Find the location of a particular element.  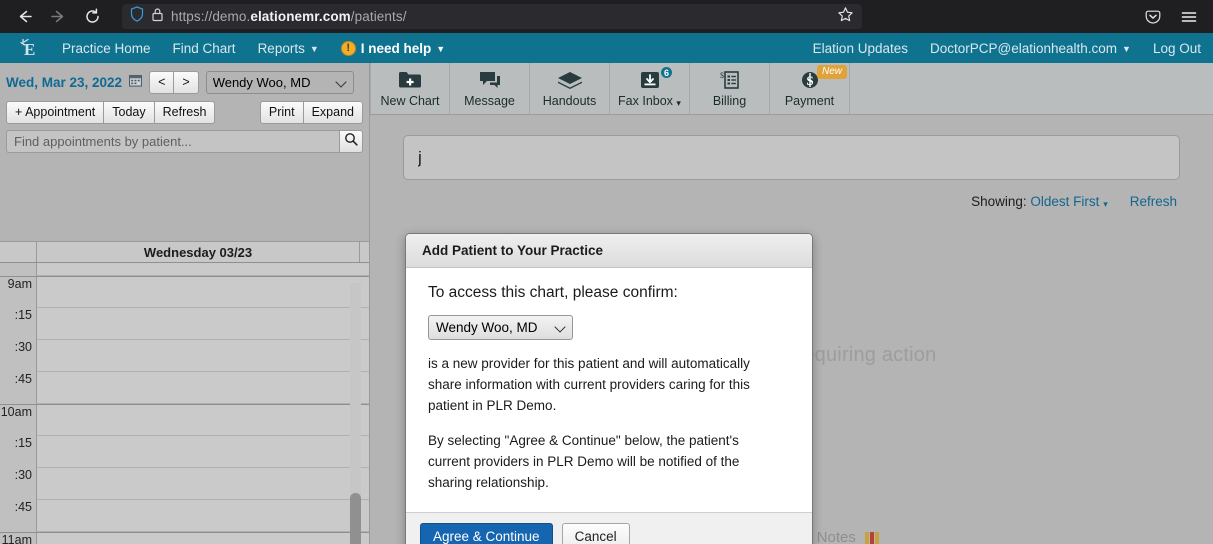

nav-i-need-help: ! I need help ▼ is located at coordinates (393, 48).